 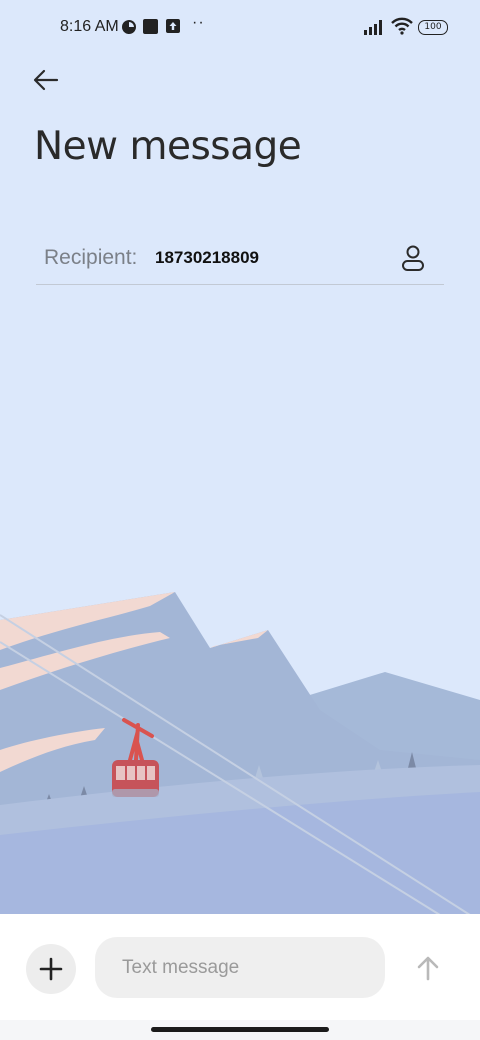 What do you see at coordinates (240, 28) in the screenshot?
I see `status-bar: 8:16 AM ·· 100` at bounding box center [240, 28].